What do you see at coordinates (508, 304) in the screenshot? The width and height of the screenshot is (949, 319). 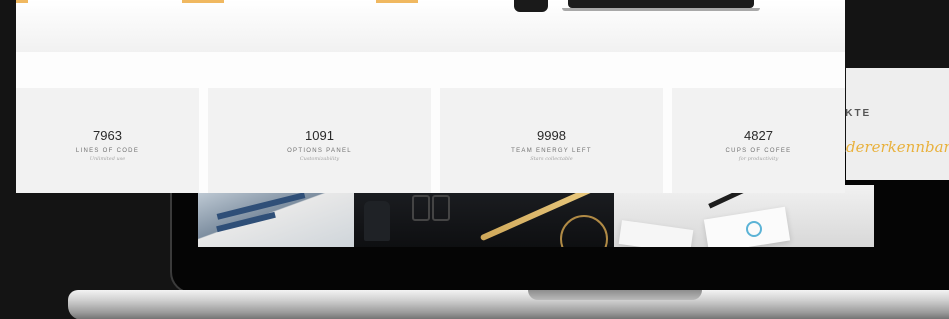 I see `laptop-base` at bounding box center [508, 304].